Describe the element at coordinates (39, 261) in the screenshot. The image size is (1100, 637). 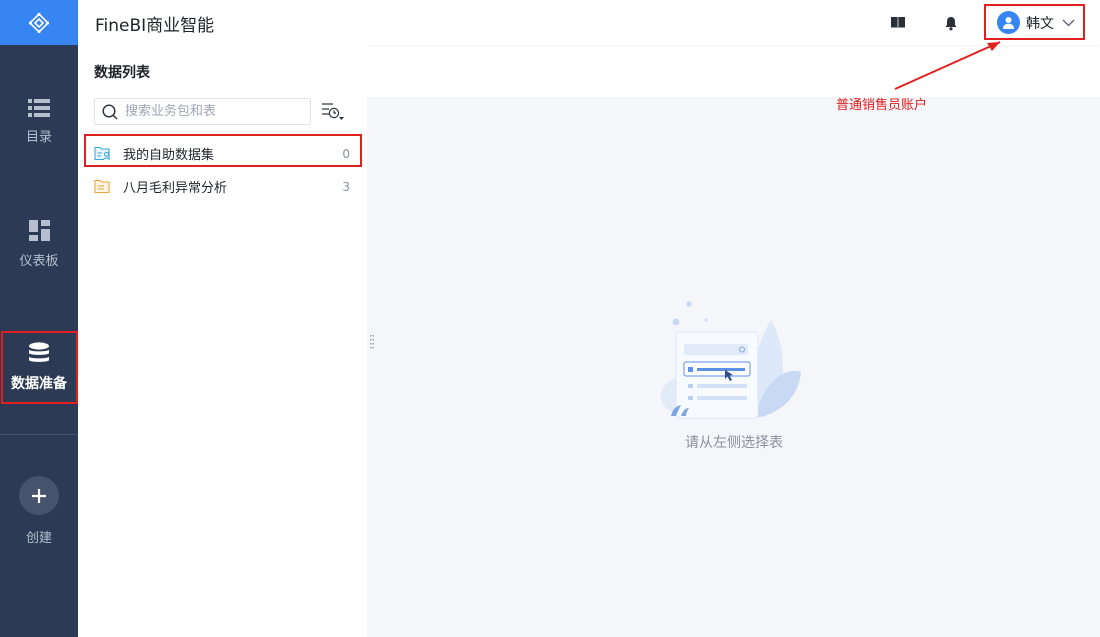
I see `nav-item-label: 仪表板` at that location.